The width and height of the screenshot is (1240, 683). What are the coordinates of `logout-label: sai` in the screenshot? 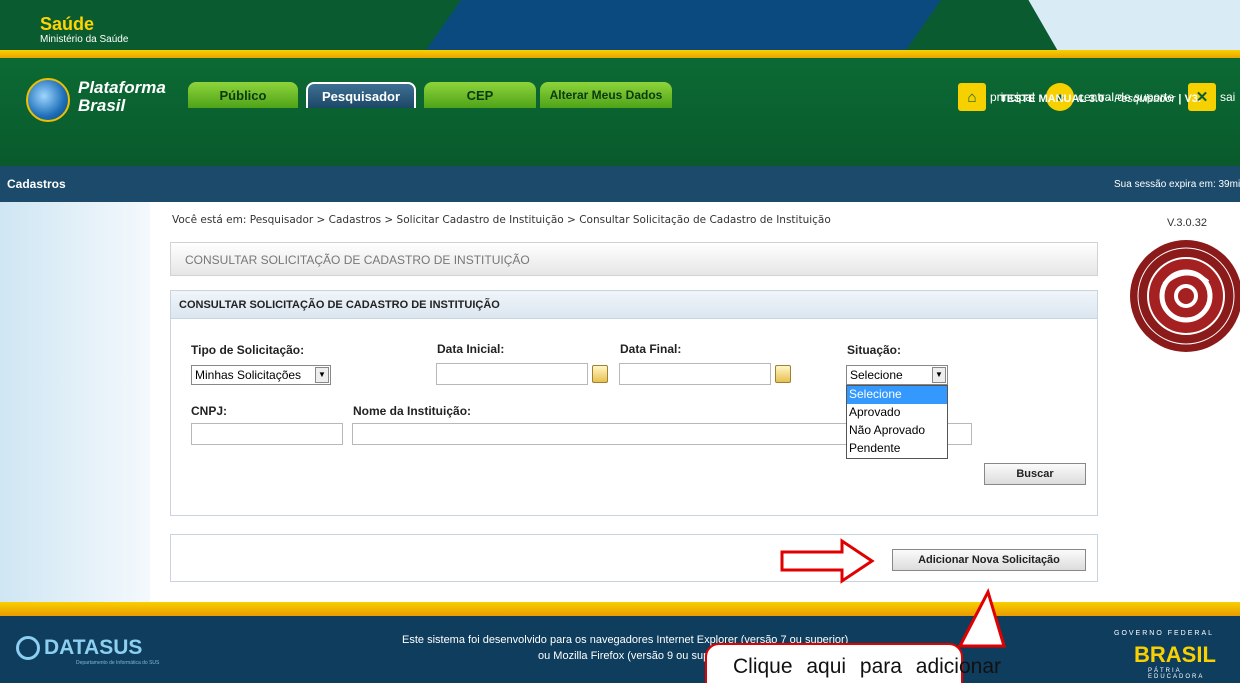 It's located at (1228, 97).